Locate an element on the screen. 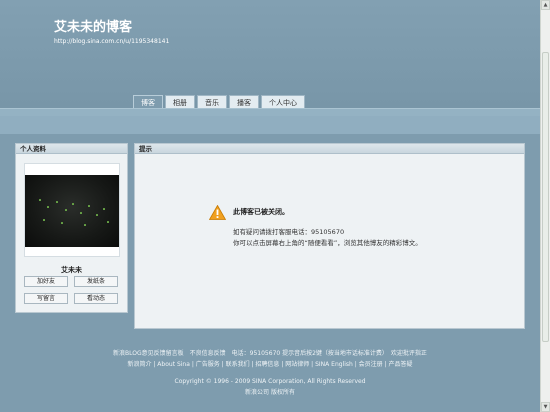 Image resolution: width=550 pixels, height=412 pixels. profile-panel: 个人资料 艾未未 加好友 发纸条 写留言 看动态 is located at coordinates (71, 228).